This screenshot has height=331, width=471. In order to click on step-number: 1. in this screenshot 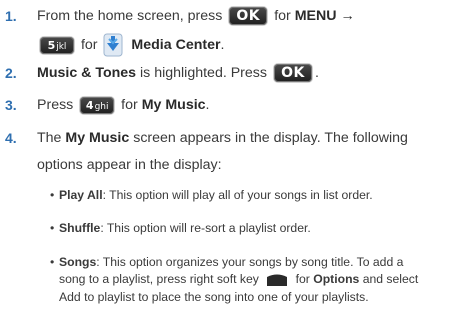, I will do `click(11, 16)`.